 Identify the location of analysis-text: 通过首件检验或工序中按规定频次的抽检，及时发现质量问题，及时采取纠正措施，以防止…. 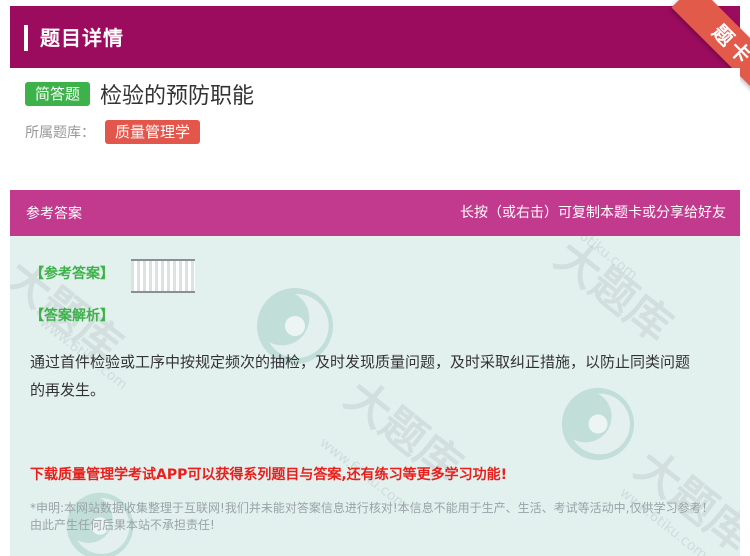
(360, 376).